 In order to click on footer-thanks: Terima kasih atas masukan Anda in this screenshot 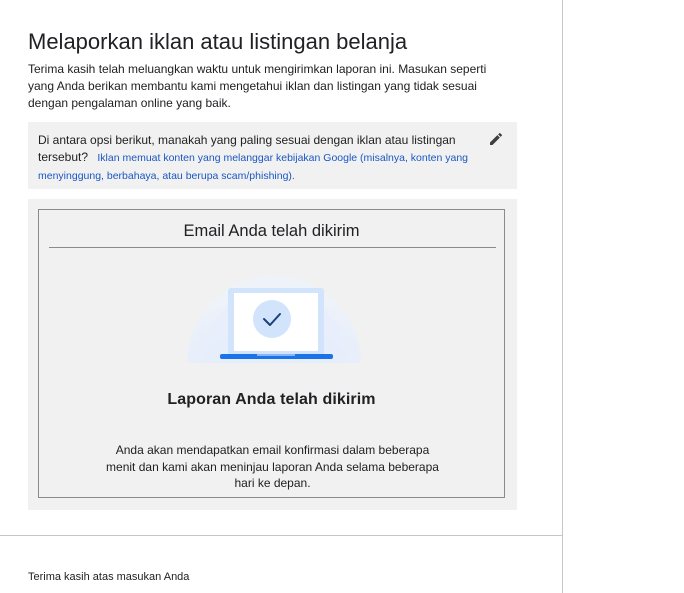, I will do `click(109, 577)`.